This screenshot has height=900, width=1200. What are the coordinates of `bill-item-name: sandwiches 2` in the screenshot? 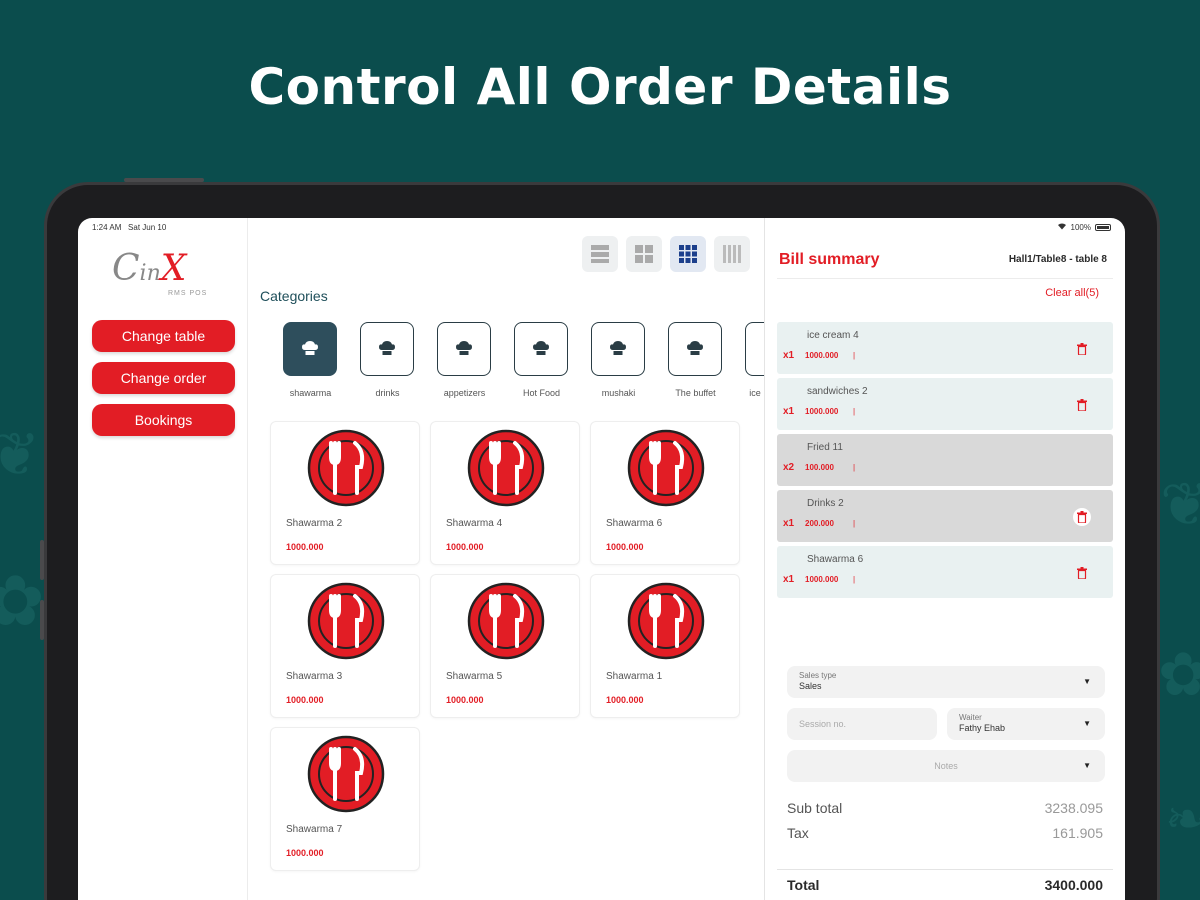 It's located at (837, 391).